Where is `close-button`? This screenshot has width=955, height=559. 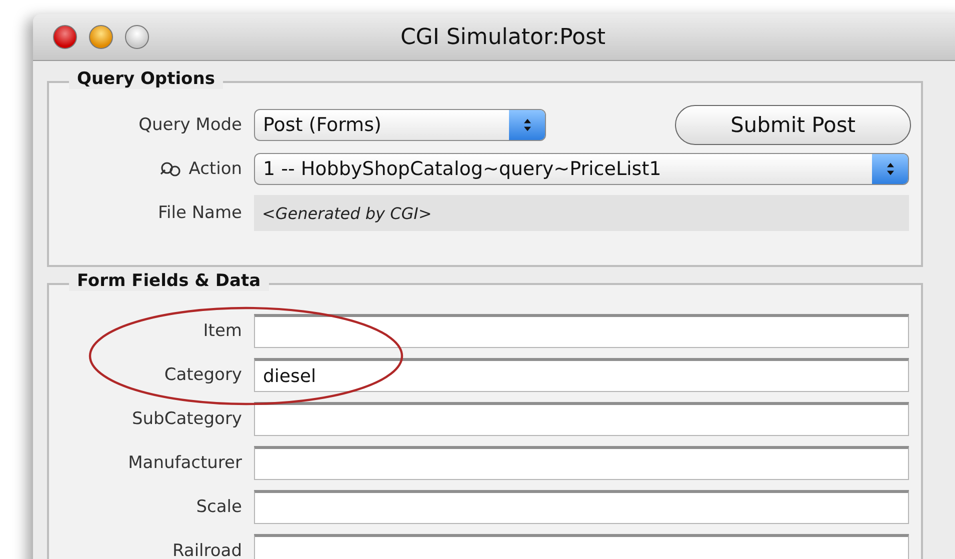 close-button is located at coordinates (65, 37).